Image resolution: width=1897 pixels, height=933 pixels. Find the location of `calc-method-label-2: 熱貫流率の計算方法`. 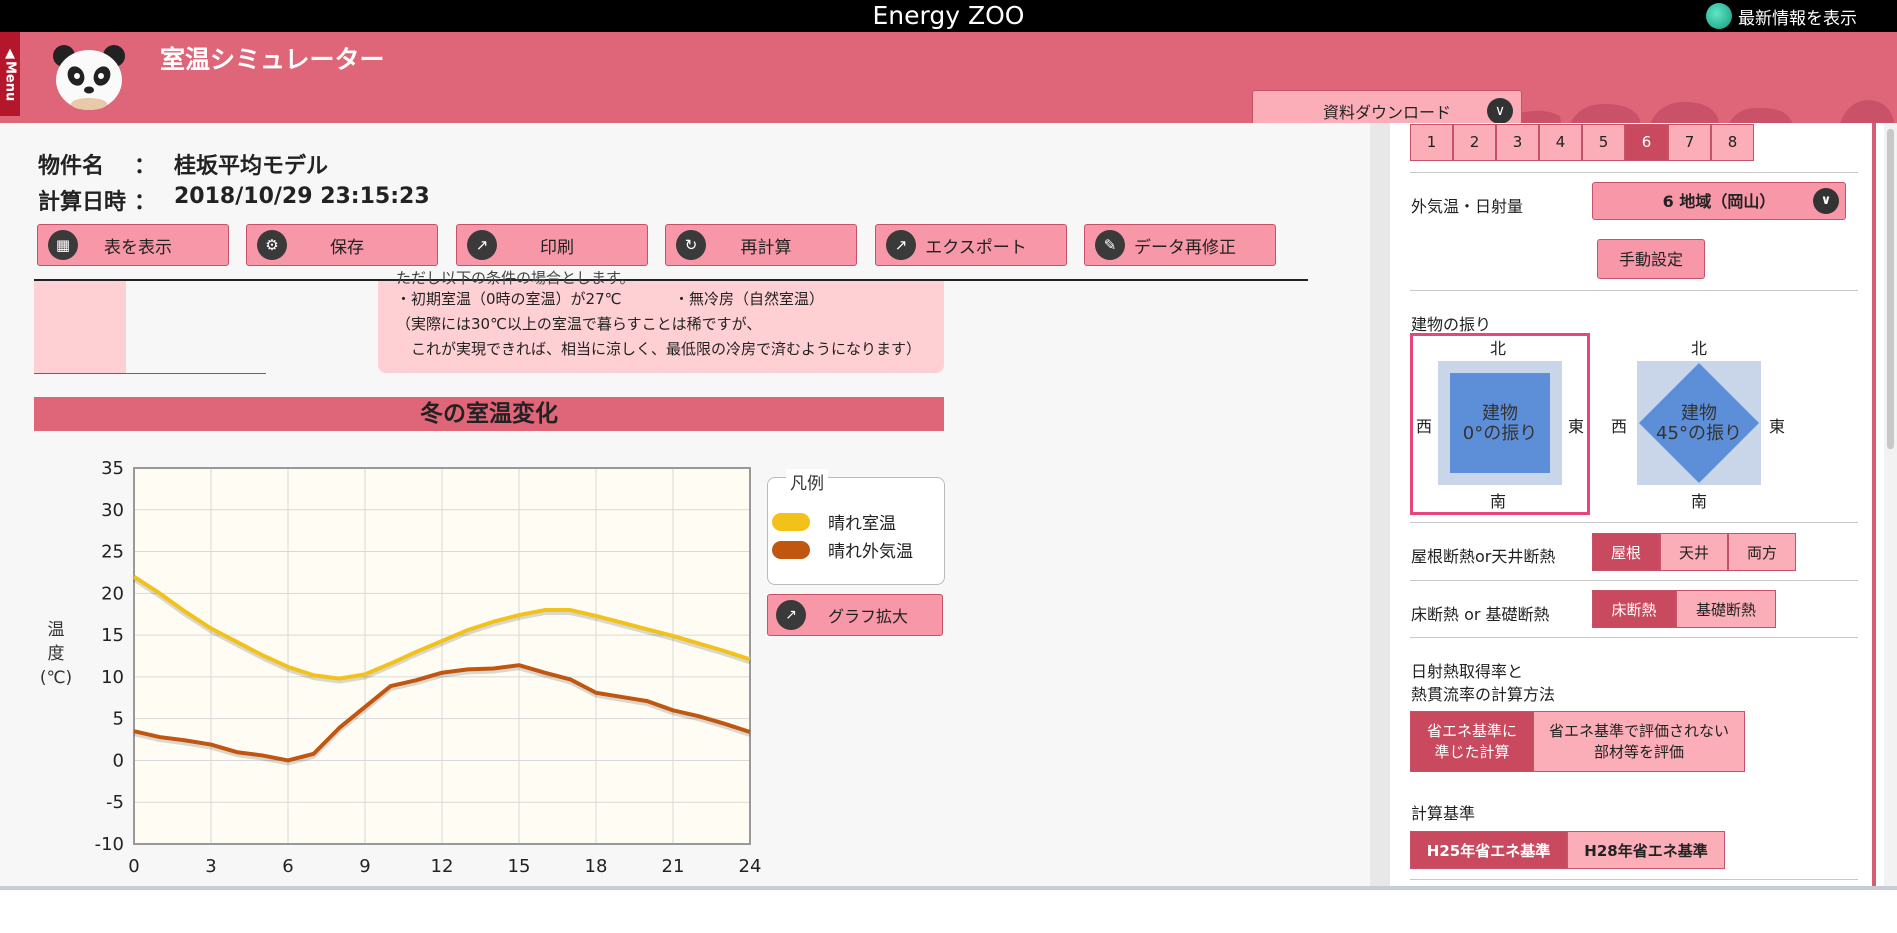

calc-method-label-2: 熱貫流率の計算方法 is located at coordinates (1483, 694).